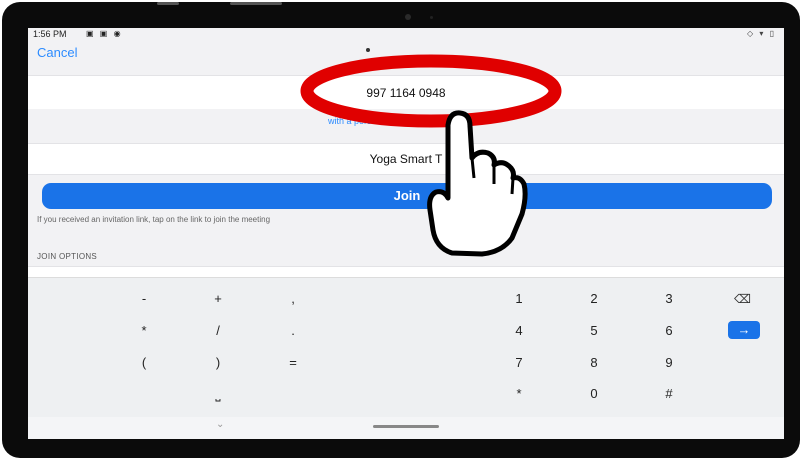  What do you see at coordinates (477, 183) in the screenshot?
I see `pointing-hand-icon` at bounding box center [477, 183].